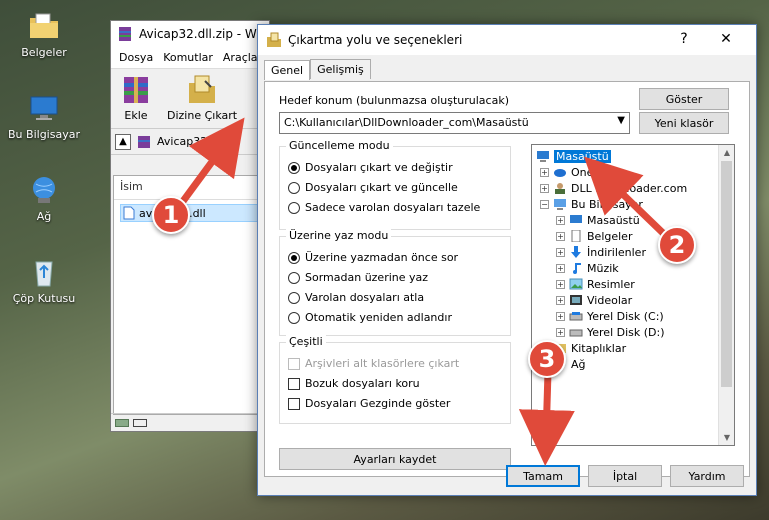 The image size is (769, 520). I want to click on option-label: Dosyaları Gezginde göster, so click(378, 403).